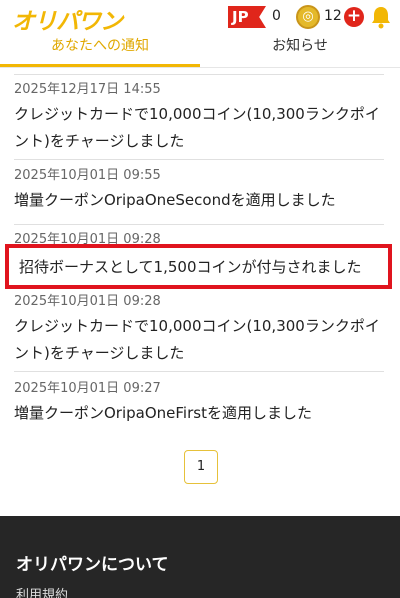 The image size is (400, 598). I want to click on app-header: オリパワン JP 0 ◎ 12 + あなたへの通知 お知らせ, so click(200, 34).